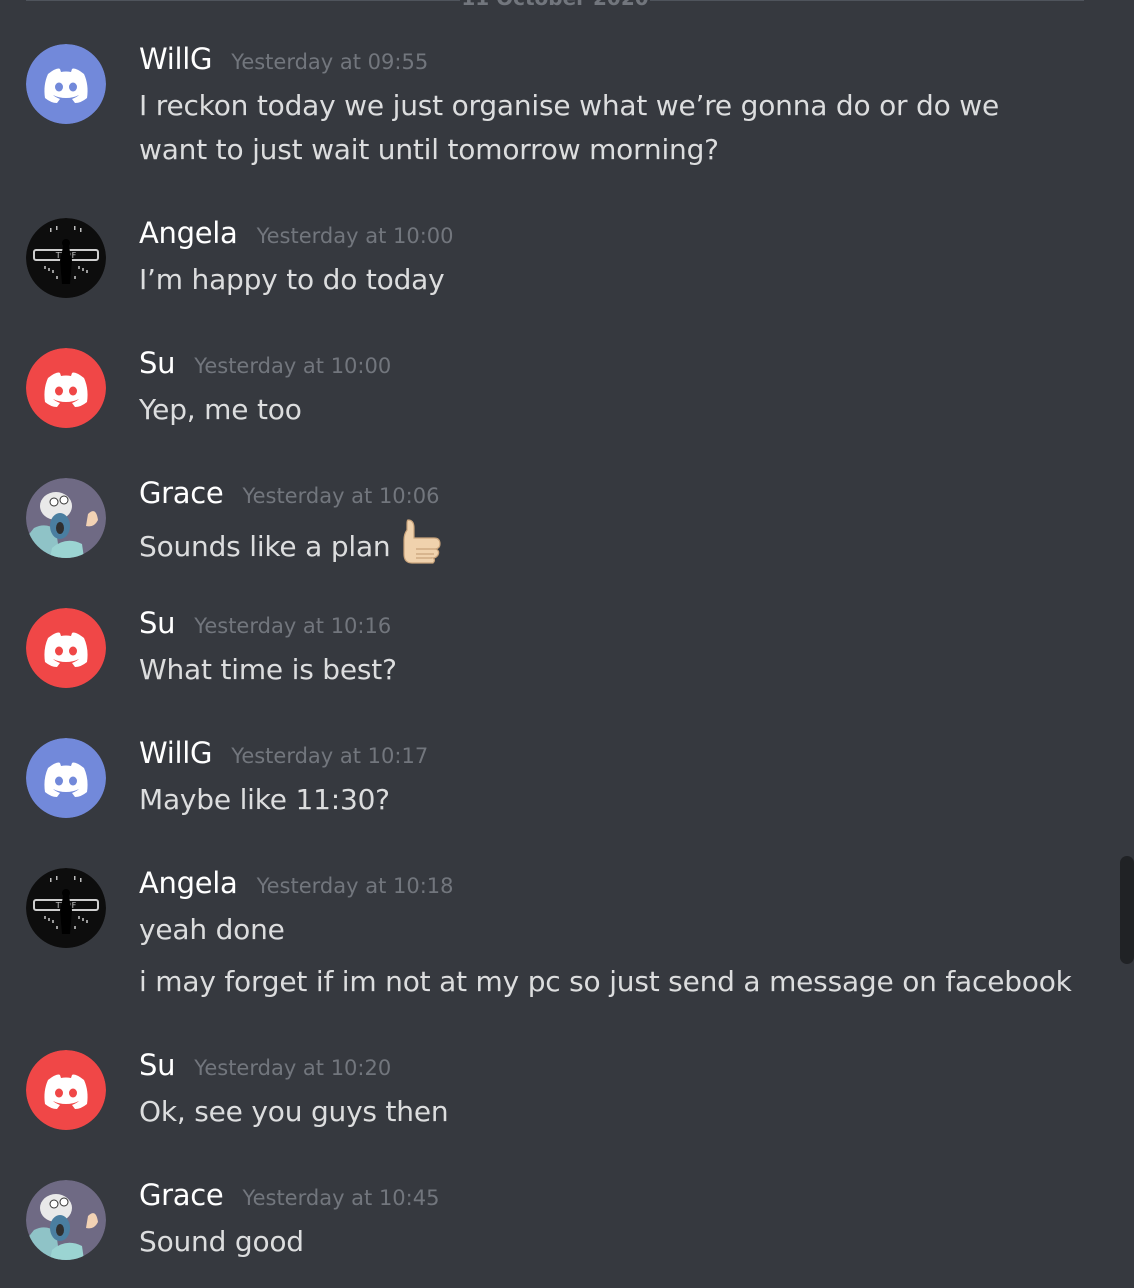 Image resolution: width=1134 pixels, height=1288 pixels. I want to click on message-header: Su Yesterday at 10:16, so click(265, 623).